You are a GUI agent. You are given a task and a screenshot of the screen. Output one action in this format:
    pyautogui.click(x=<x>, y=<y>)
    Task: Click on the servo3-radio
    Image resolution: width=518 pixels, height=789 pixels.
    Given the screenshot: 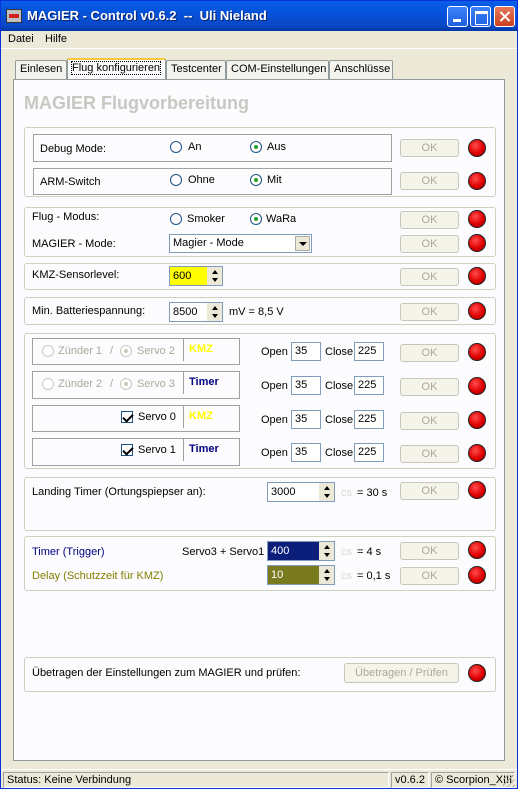 What is the action you would take?
    pyautogui.click(x=126, y=384)
    